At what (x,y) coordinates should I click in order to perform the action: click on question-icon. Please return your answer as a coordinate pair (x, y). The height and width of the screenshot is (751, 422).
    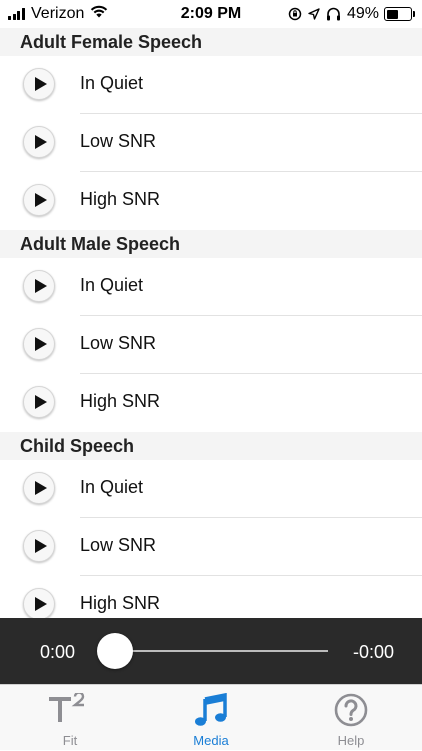
    Looking at the image, I should click on (351, 712).